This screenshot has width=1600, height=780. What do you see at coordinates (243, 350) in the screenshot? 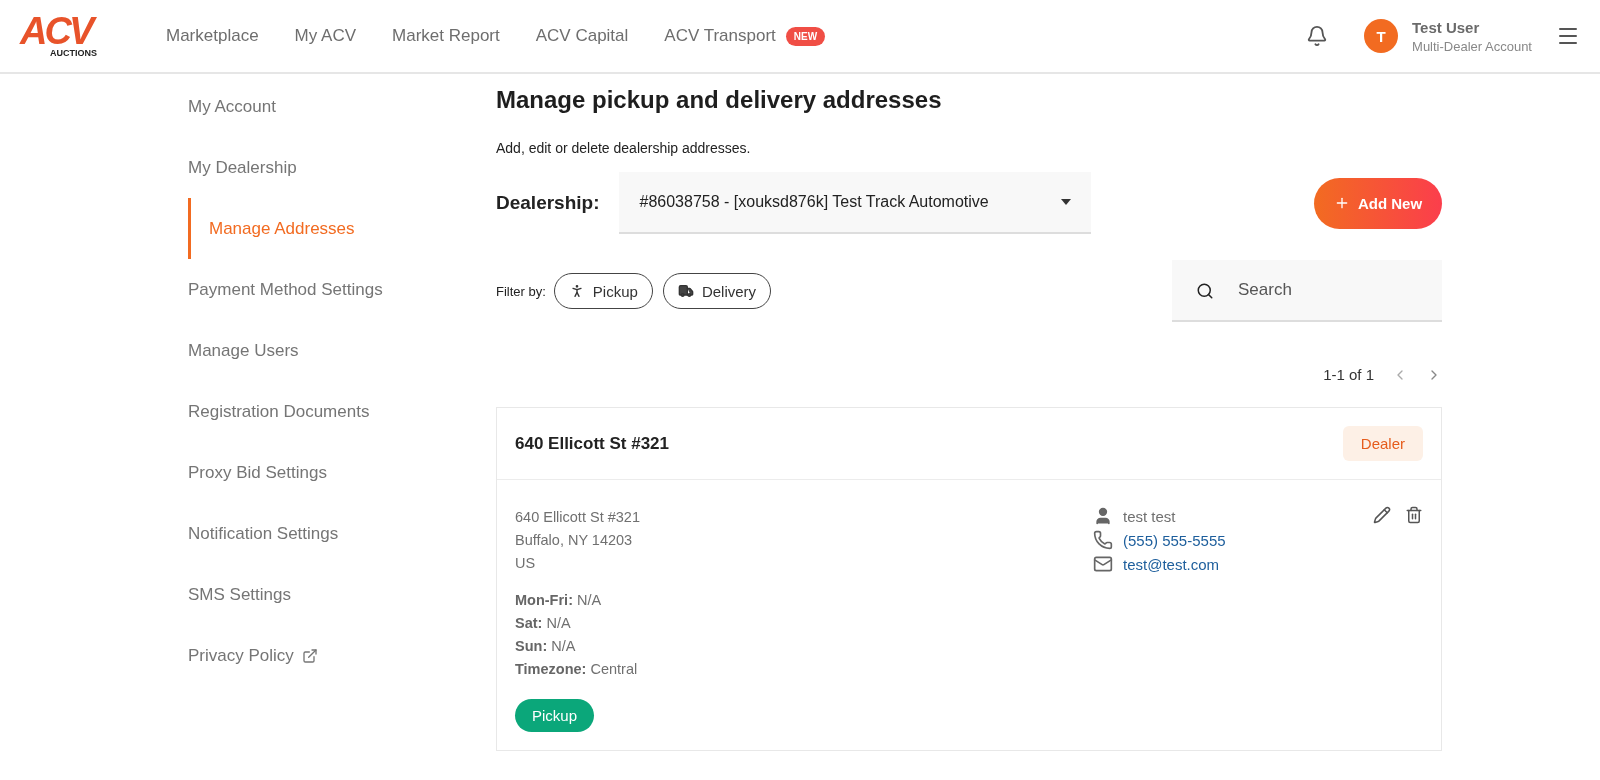
I see `sidebar-item: Manage Users` at bounding box center [243, 350].